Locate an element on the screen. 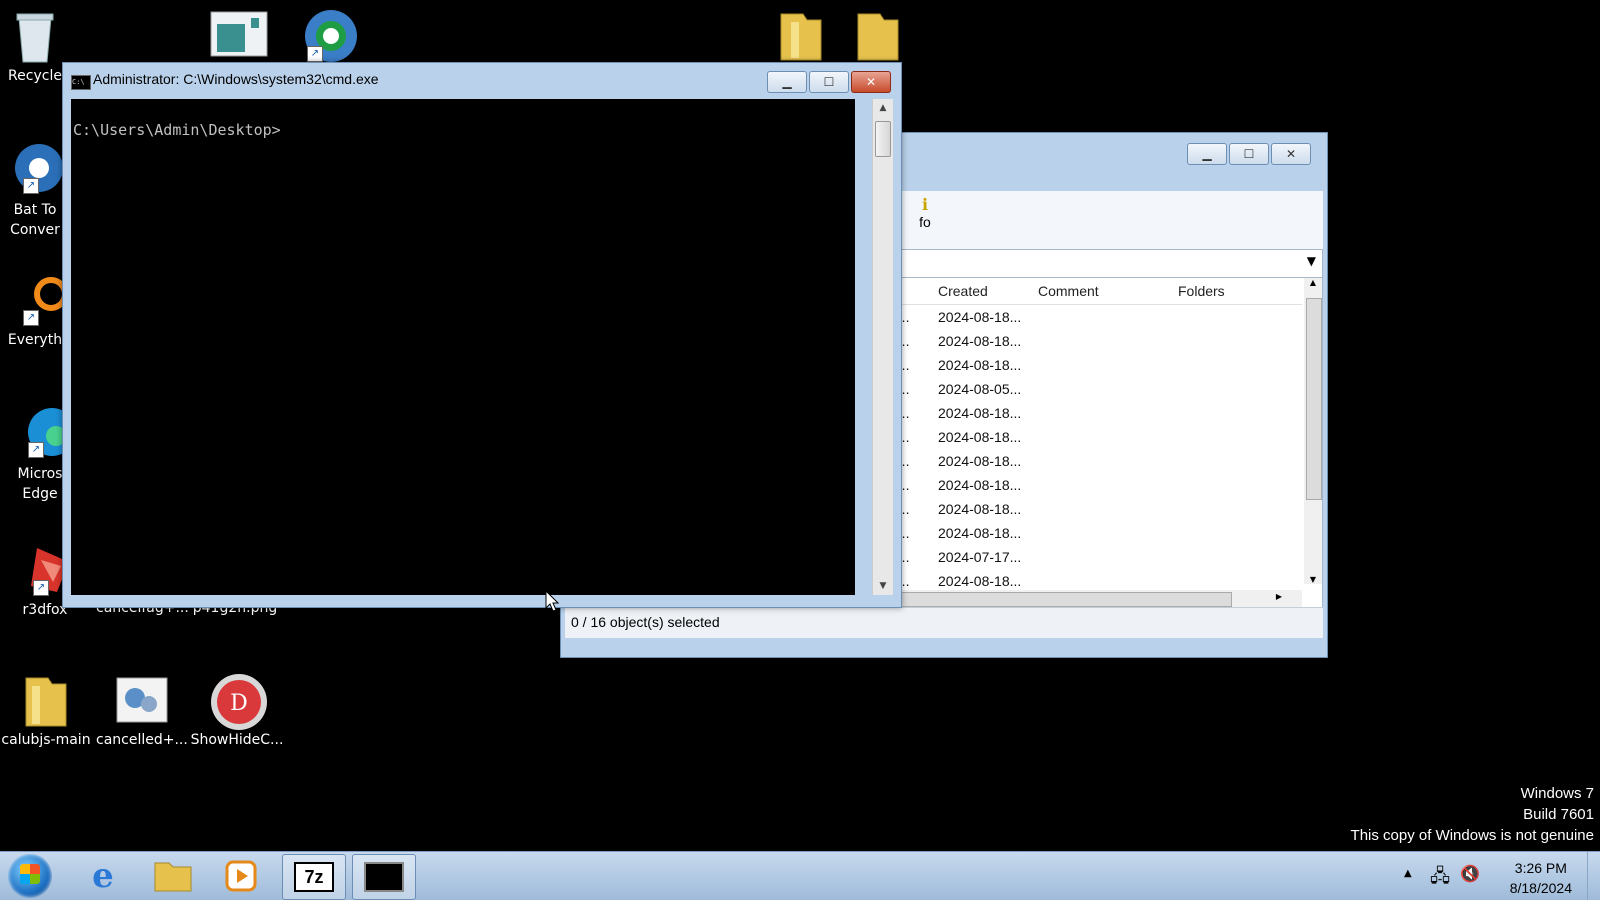 The height and width of the screenshot is (900, 1600). settings-file-icon is located at coordinates (141, 700).